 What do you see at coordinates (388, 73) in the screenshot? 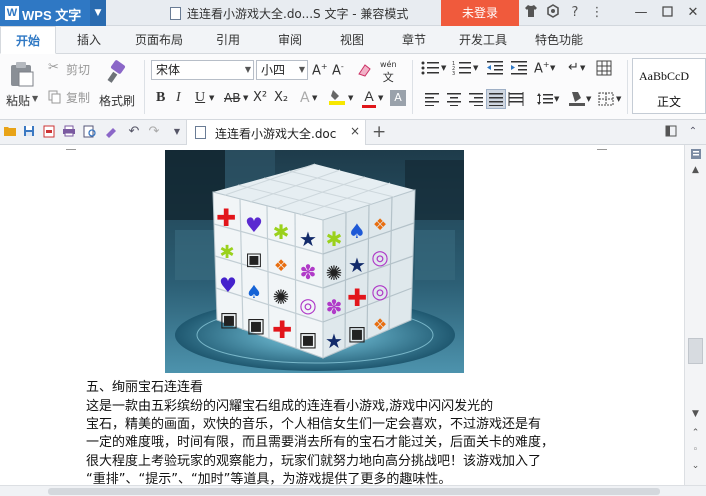
I see `phonetic-guide-icon: wén 文` at bounding box center [388, 73].